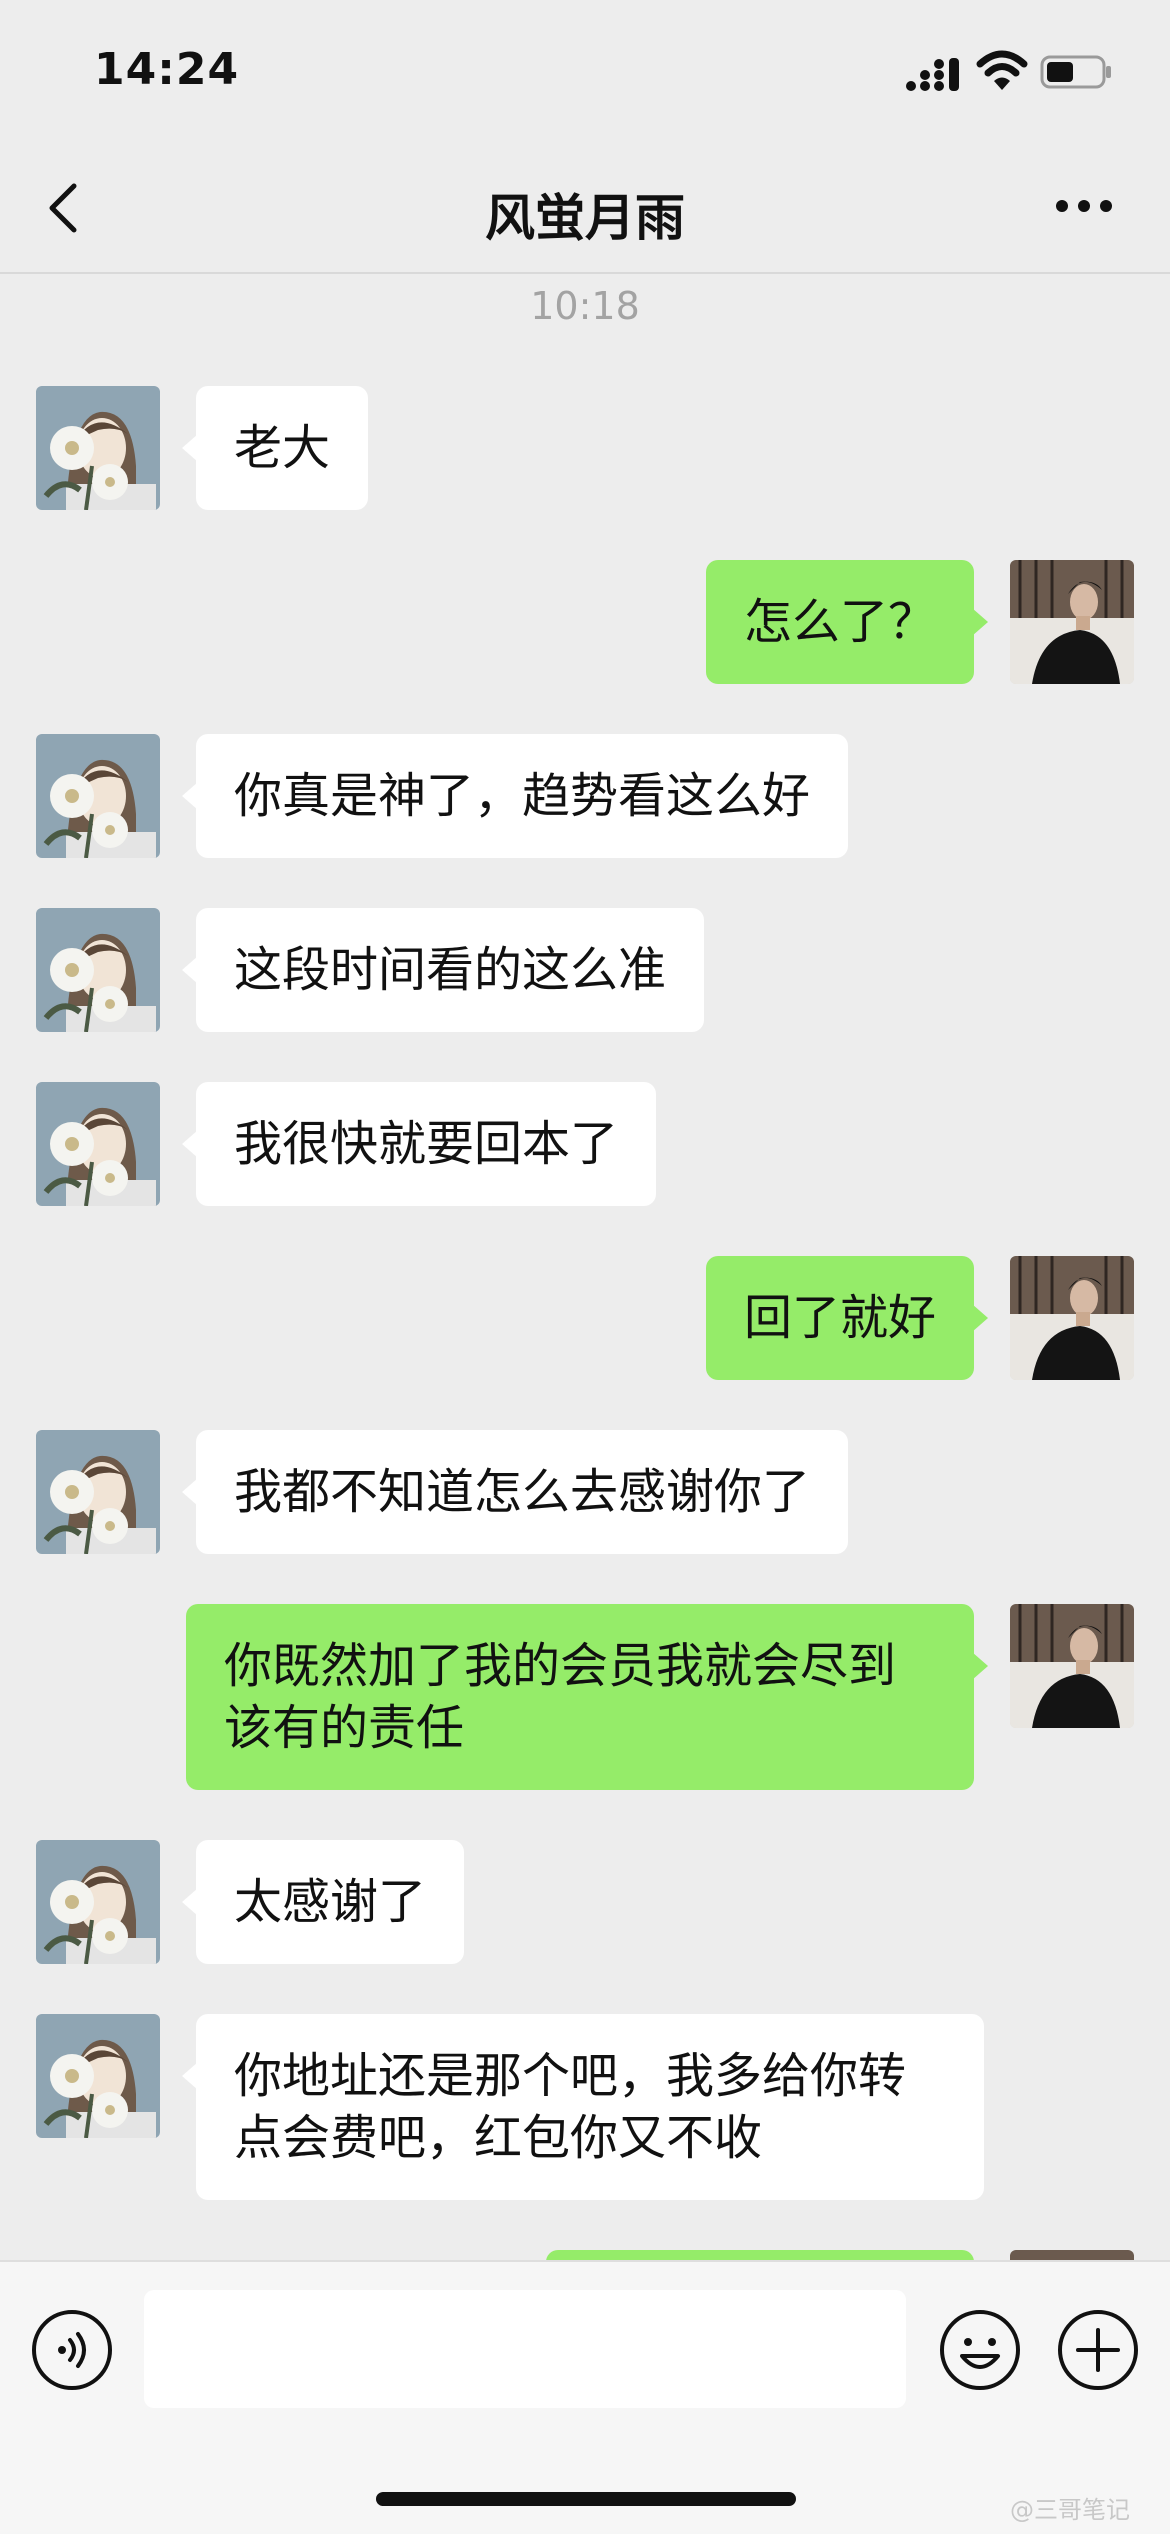 The height and width of the screenshot is (2534, 1170). Describe the element at coordinates (585, 70) in the screenshot. I see `status-bar: 14:24` at that location.